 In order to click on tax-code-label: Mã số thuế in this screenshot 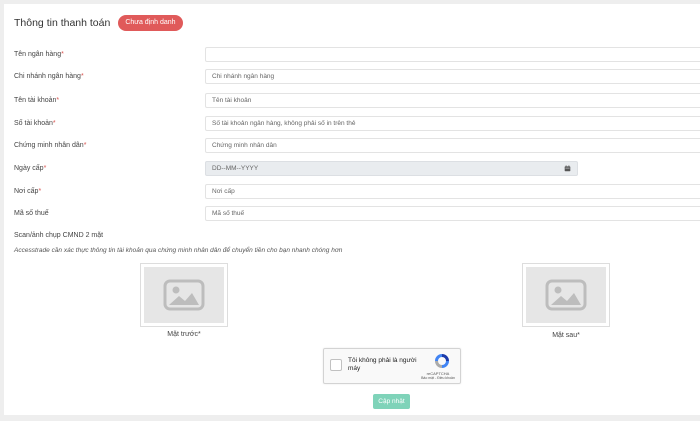, I will do `click(31, 213)`.